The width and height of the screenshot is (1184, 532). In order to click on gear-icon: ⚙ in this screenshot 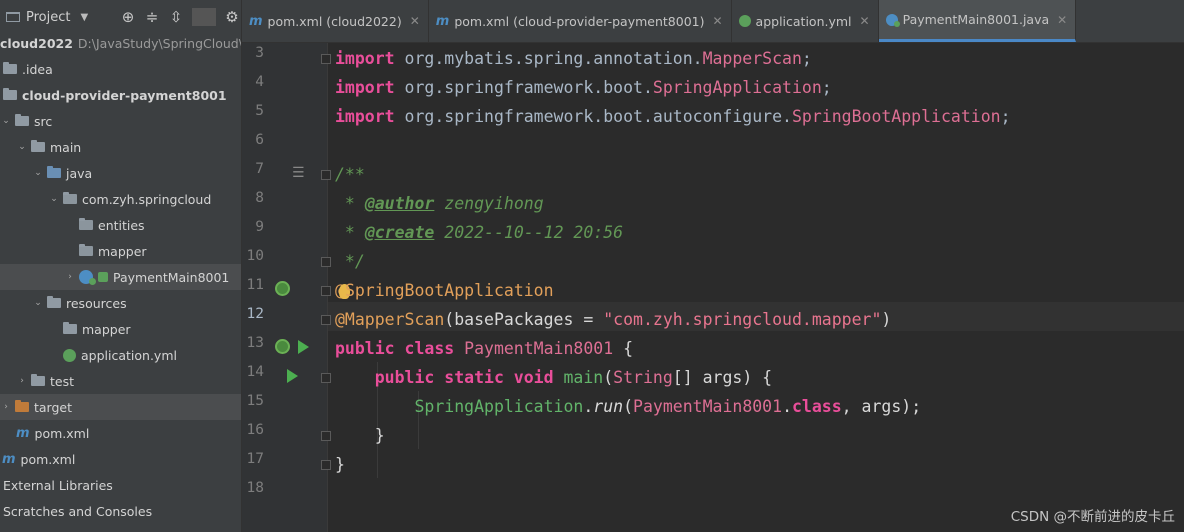, I will do `click(230, 17)`.